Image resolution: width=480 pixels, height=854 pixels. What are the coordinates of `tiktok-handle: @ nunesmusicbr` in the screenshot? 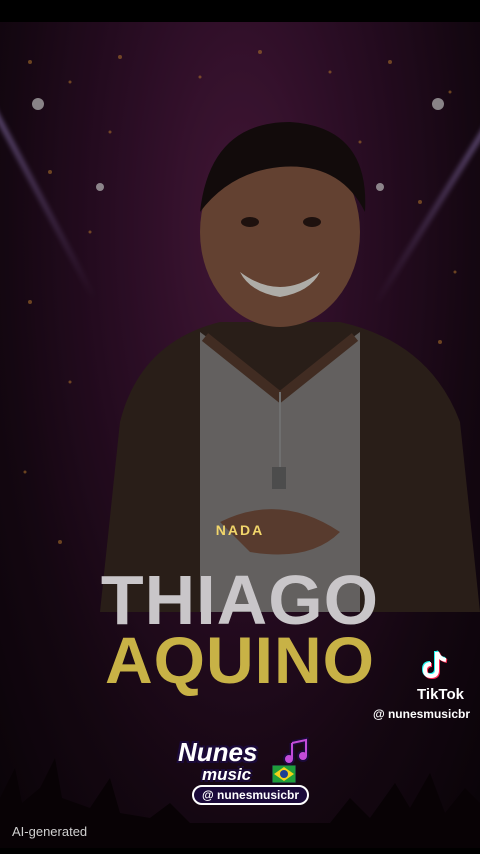 It's located at (421, 714).